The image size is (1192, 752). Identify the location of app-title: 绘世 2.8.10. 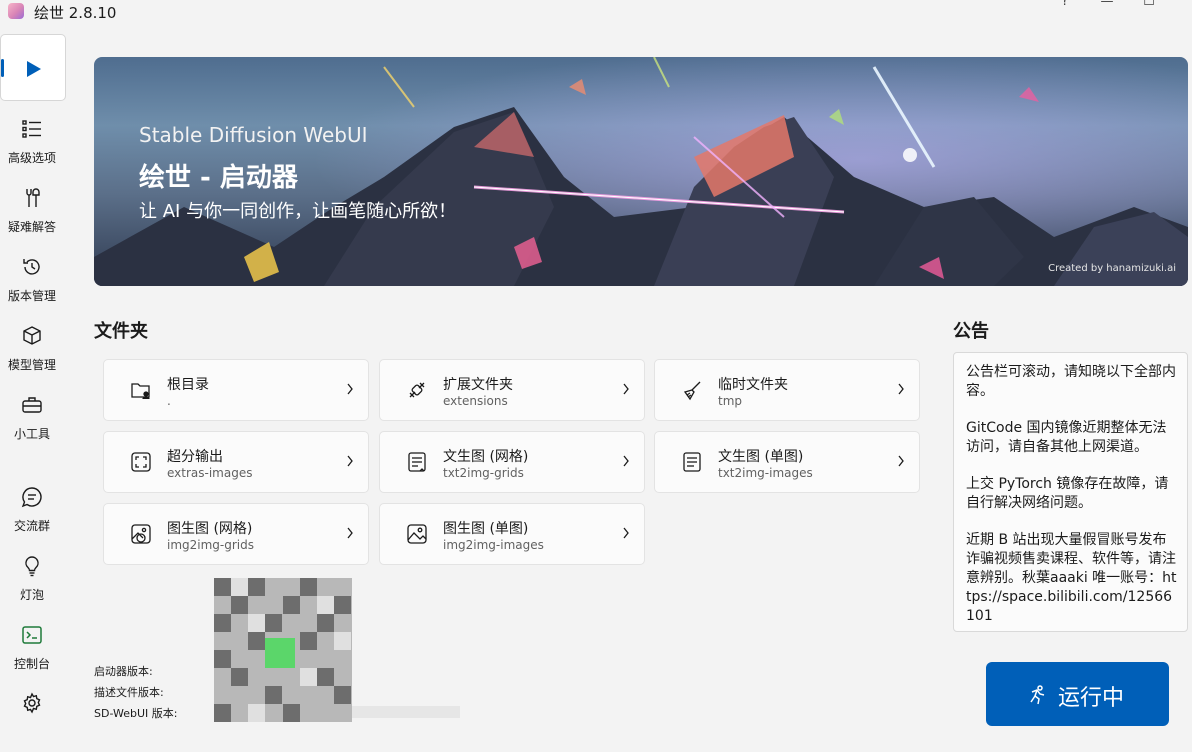
(75, 13).